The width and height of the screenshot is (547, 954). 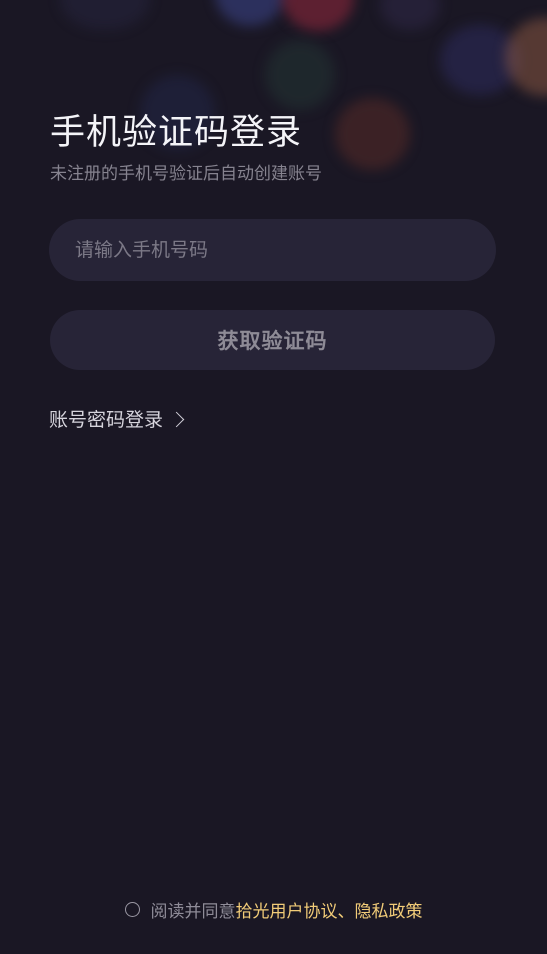 What do you see at coordinates (186, 174) in the screenshot?
I see `page-subtitle: 未注册的手机号验证后自动创建账号` at bounding box center [186, 174].